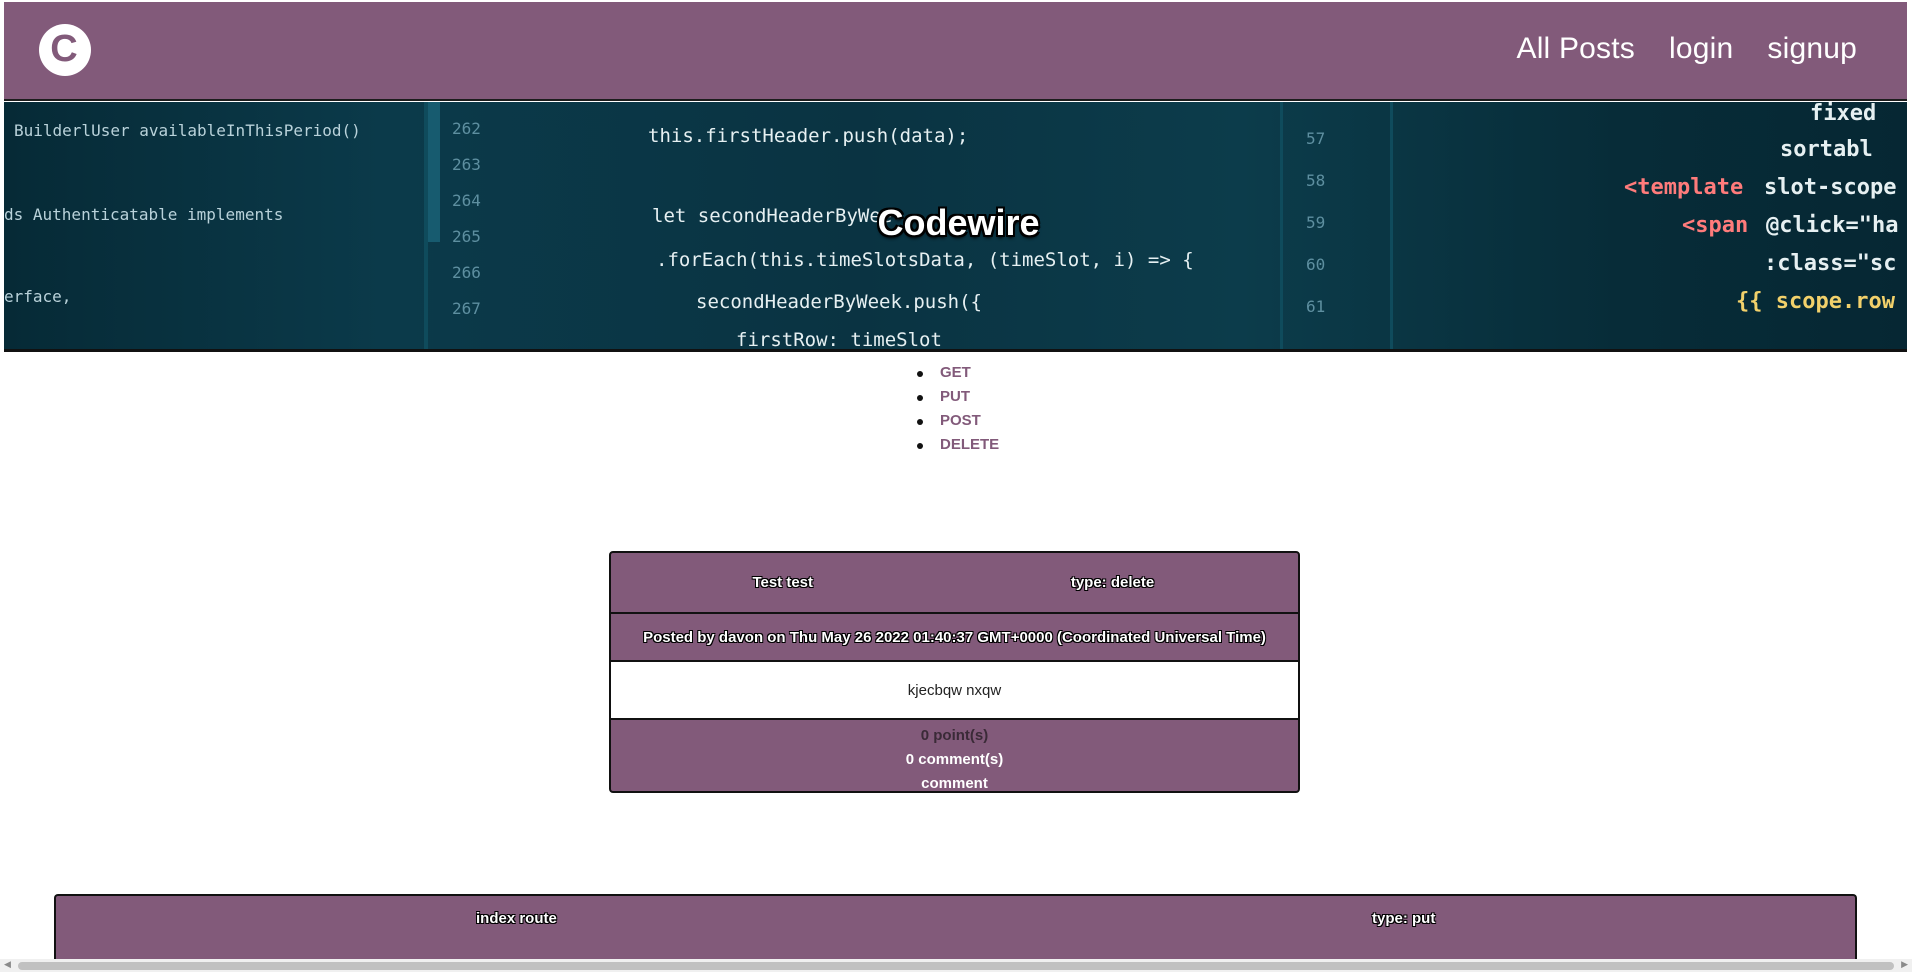  I want to click on method-filter-list: GET PUT POST DELETE, so click(957, 409).